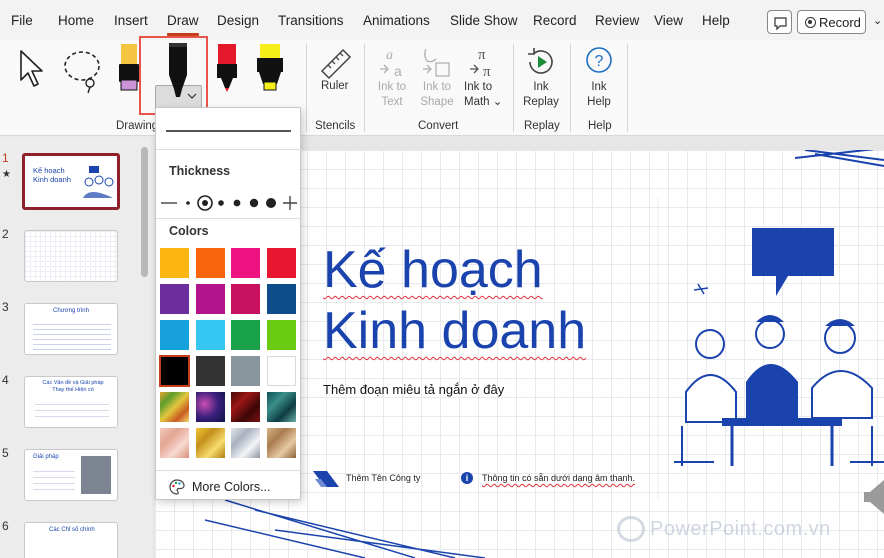  Describe the element at coordinates (76, 20) in the screenshot. I see `tab-home: Home` at that location.